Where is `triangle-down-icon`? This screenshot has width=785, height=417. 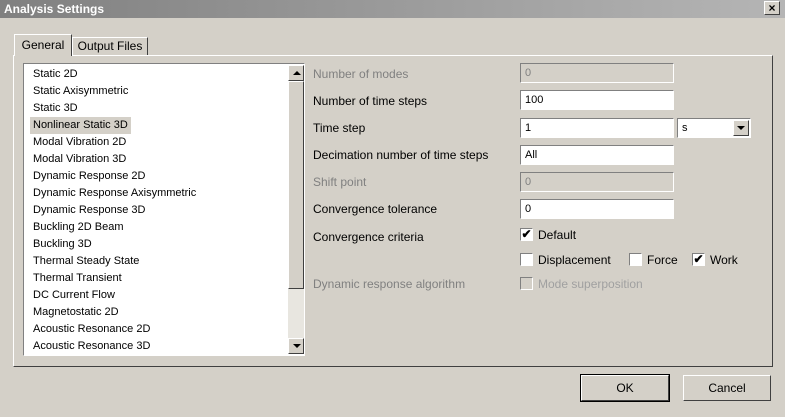
triangle-down-icon is located at coordinates (297, 346).